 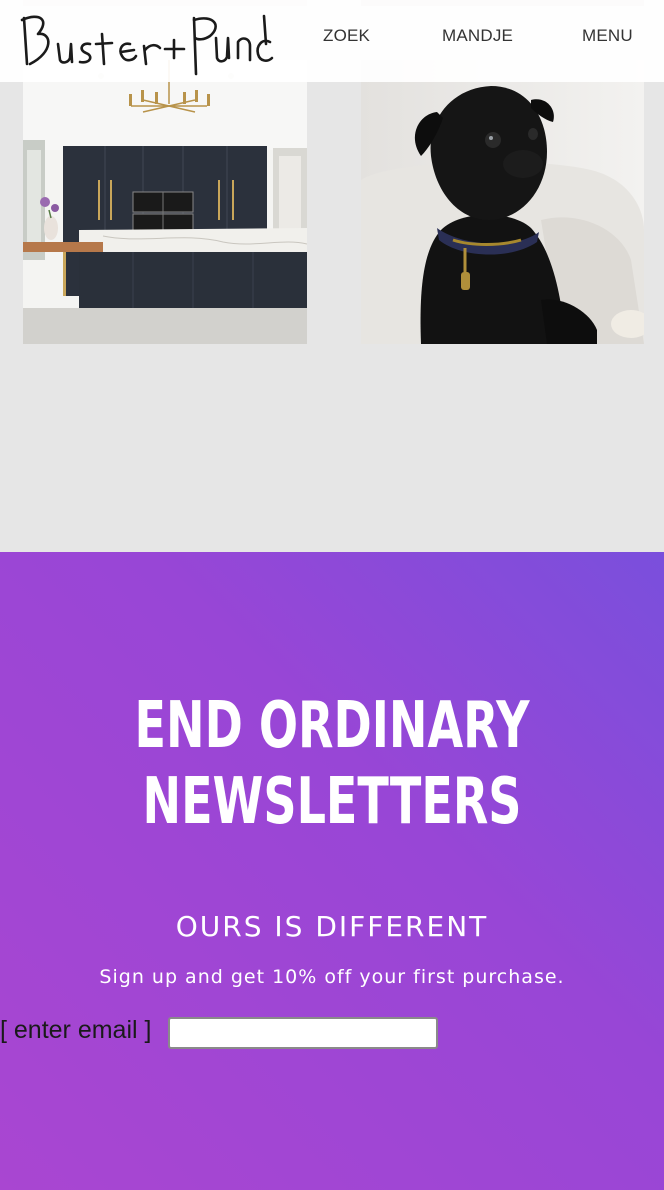 I want to click on brand-logo-script, so click(x=147, y=45).